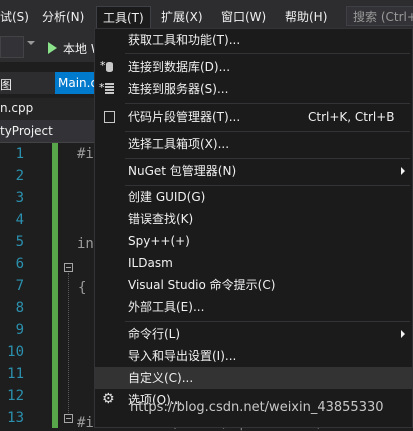 This screenshot has height=431, width=413. What do you see at coordinates (106, 66) in the screenshot?
I see `database-icon` at bounding box center [106, 66].